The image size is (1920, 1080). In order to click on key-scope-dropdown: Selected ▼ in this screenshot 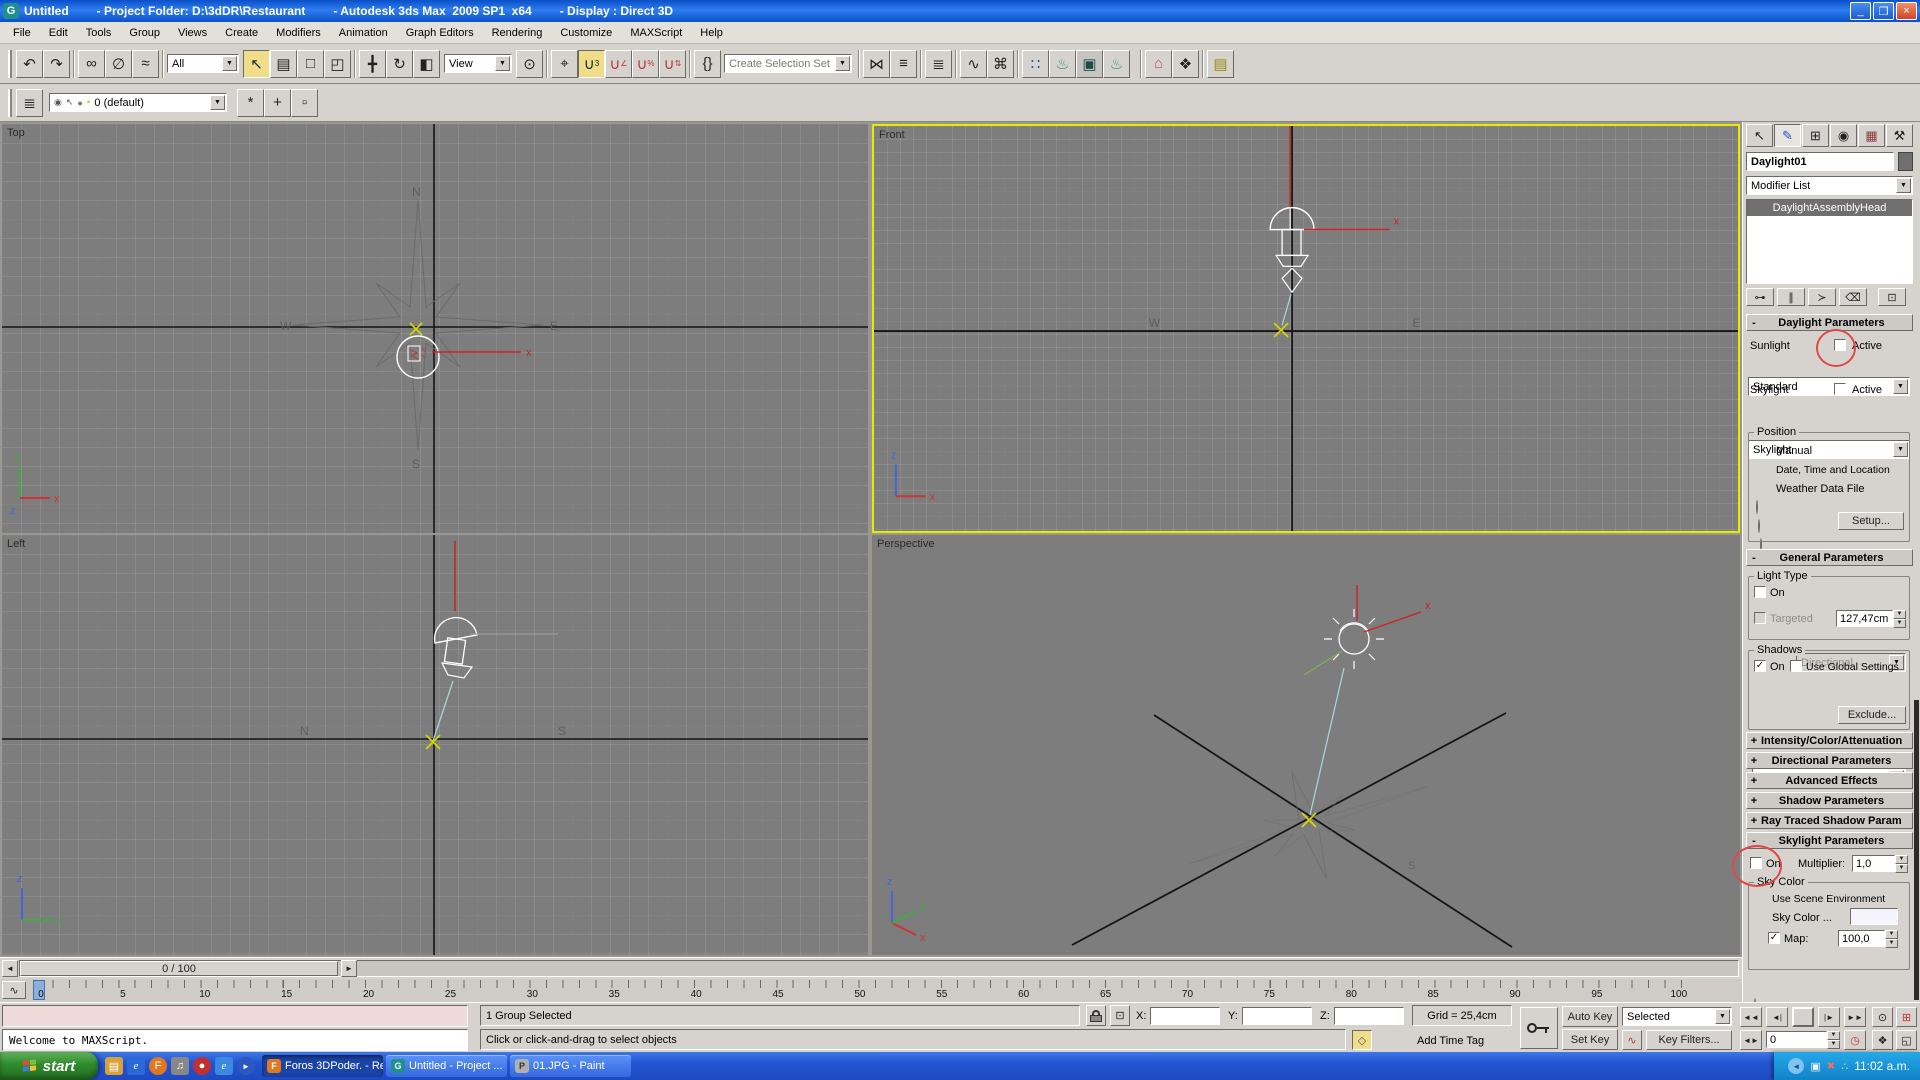, I will do `click(1677, 1016)`.